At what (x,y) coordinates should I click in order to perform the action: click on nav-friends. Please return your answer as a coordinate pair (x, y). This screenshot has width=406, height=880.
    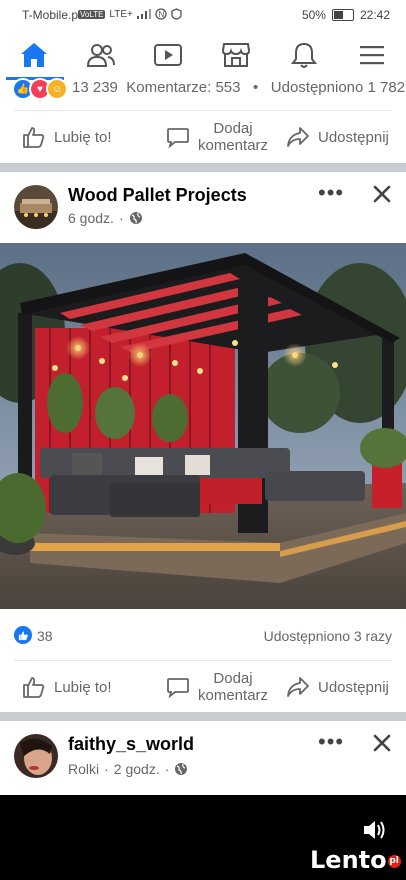
    Looking at the image, I should click on (101, 55).